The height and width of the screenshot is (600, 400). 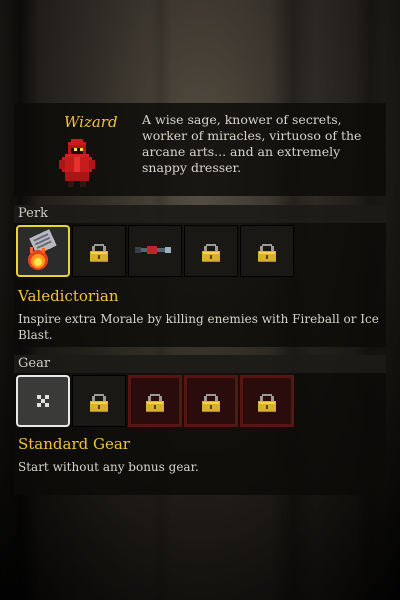 I want to click on gear-slot-row, so click(x=155, y=401).